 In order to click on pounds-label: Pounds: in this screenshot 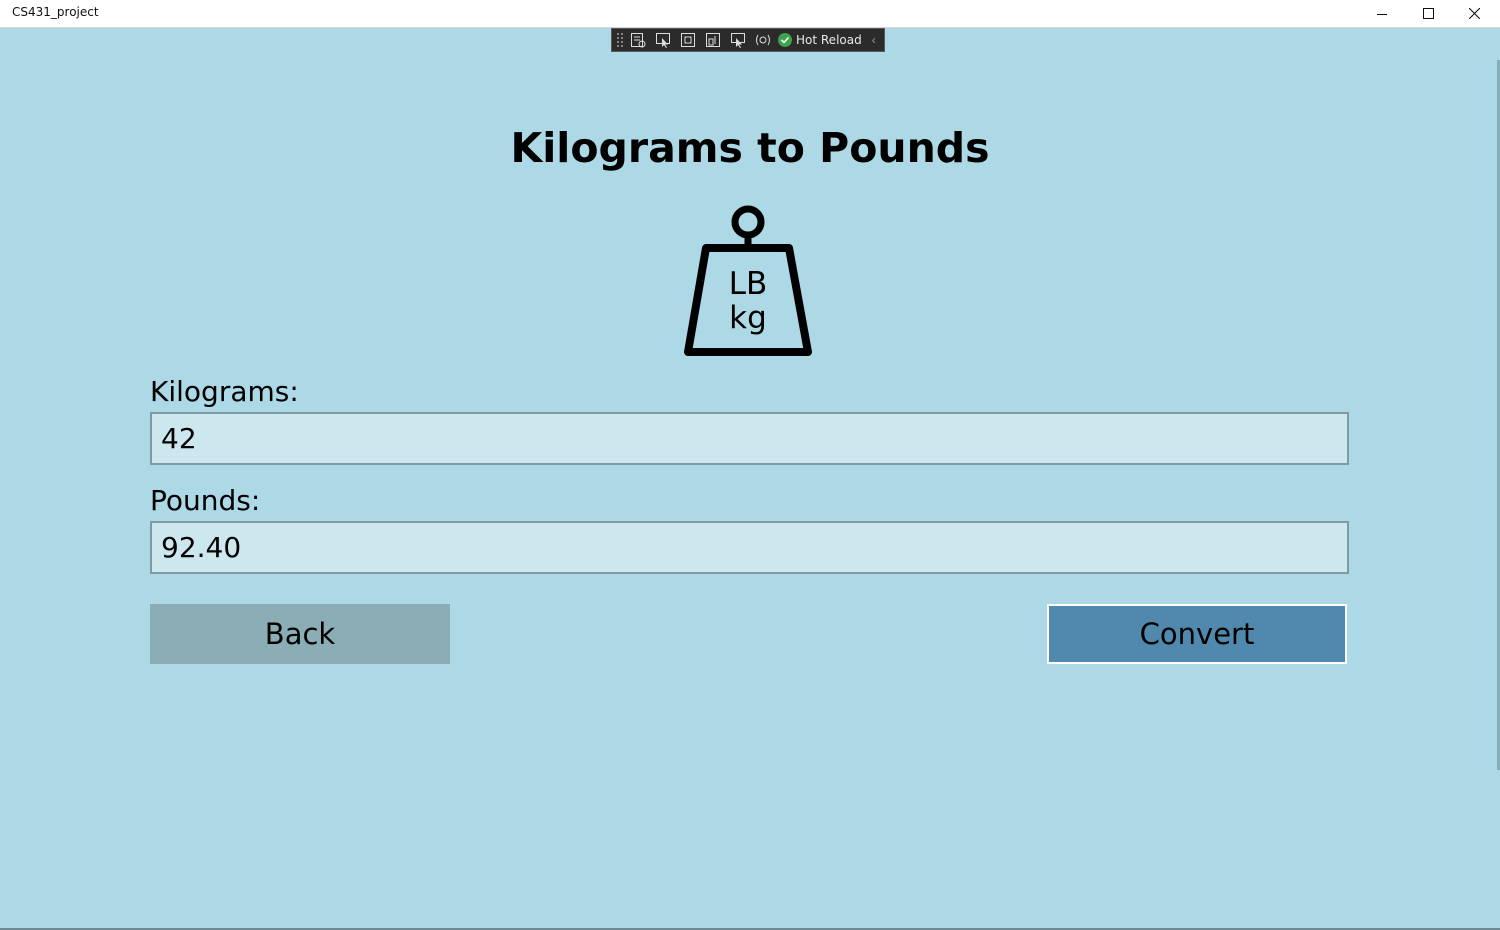, I will do `click(205, 500)`.